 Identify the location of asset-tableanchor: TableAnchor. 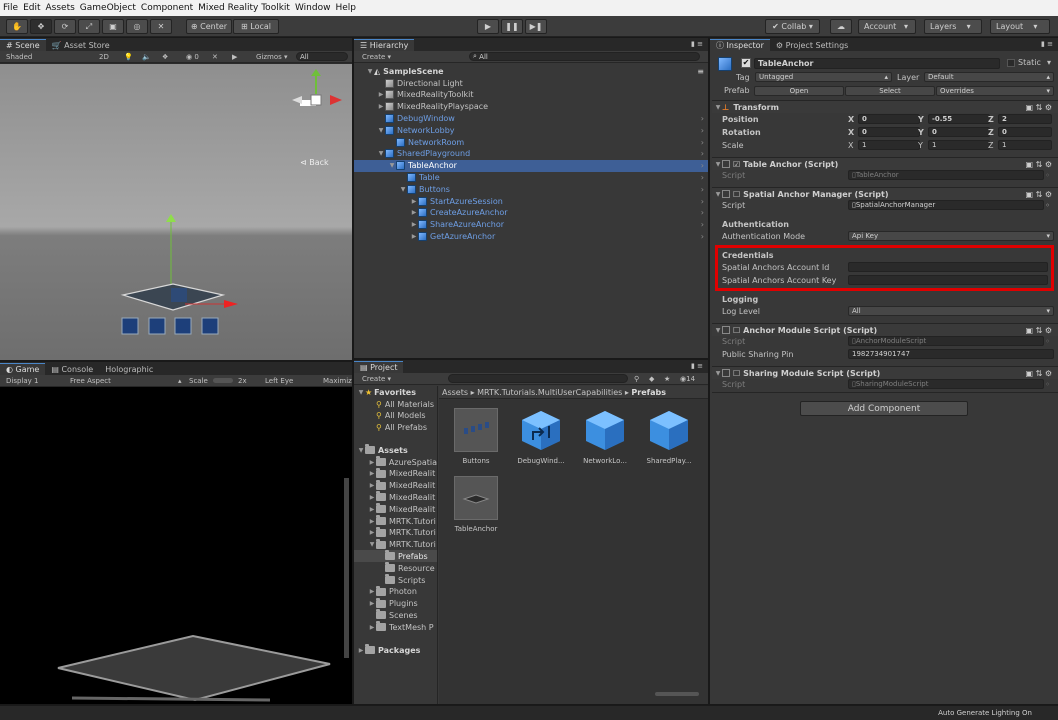
(476, 504).